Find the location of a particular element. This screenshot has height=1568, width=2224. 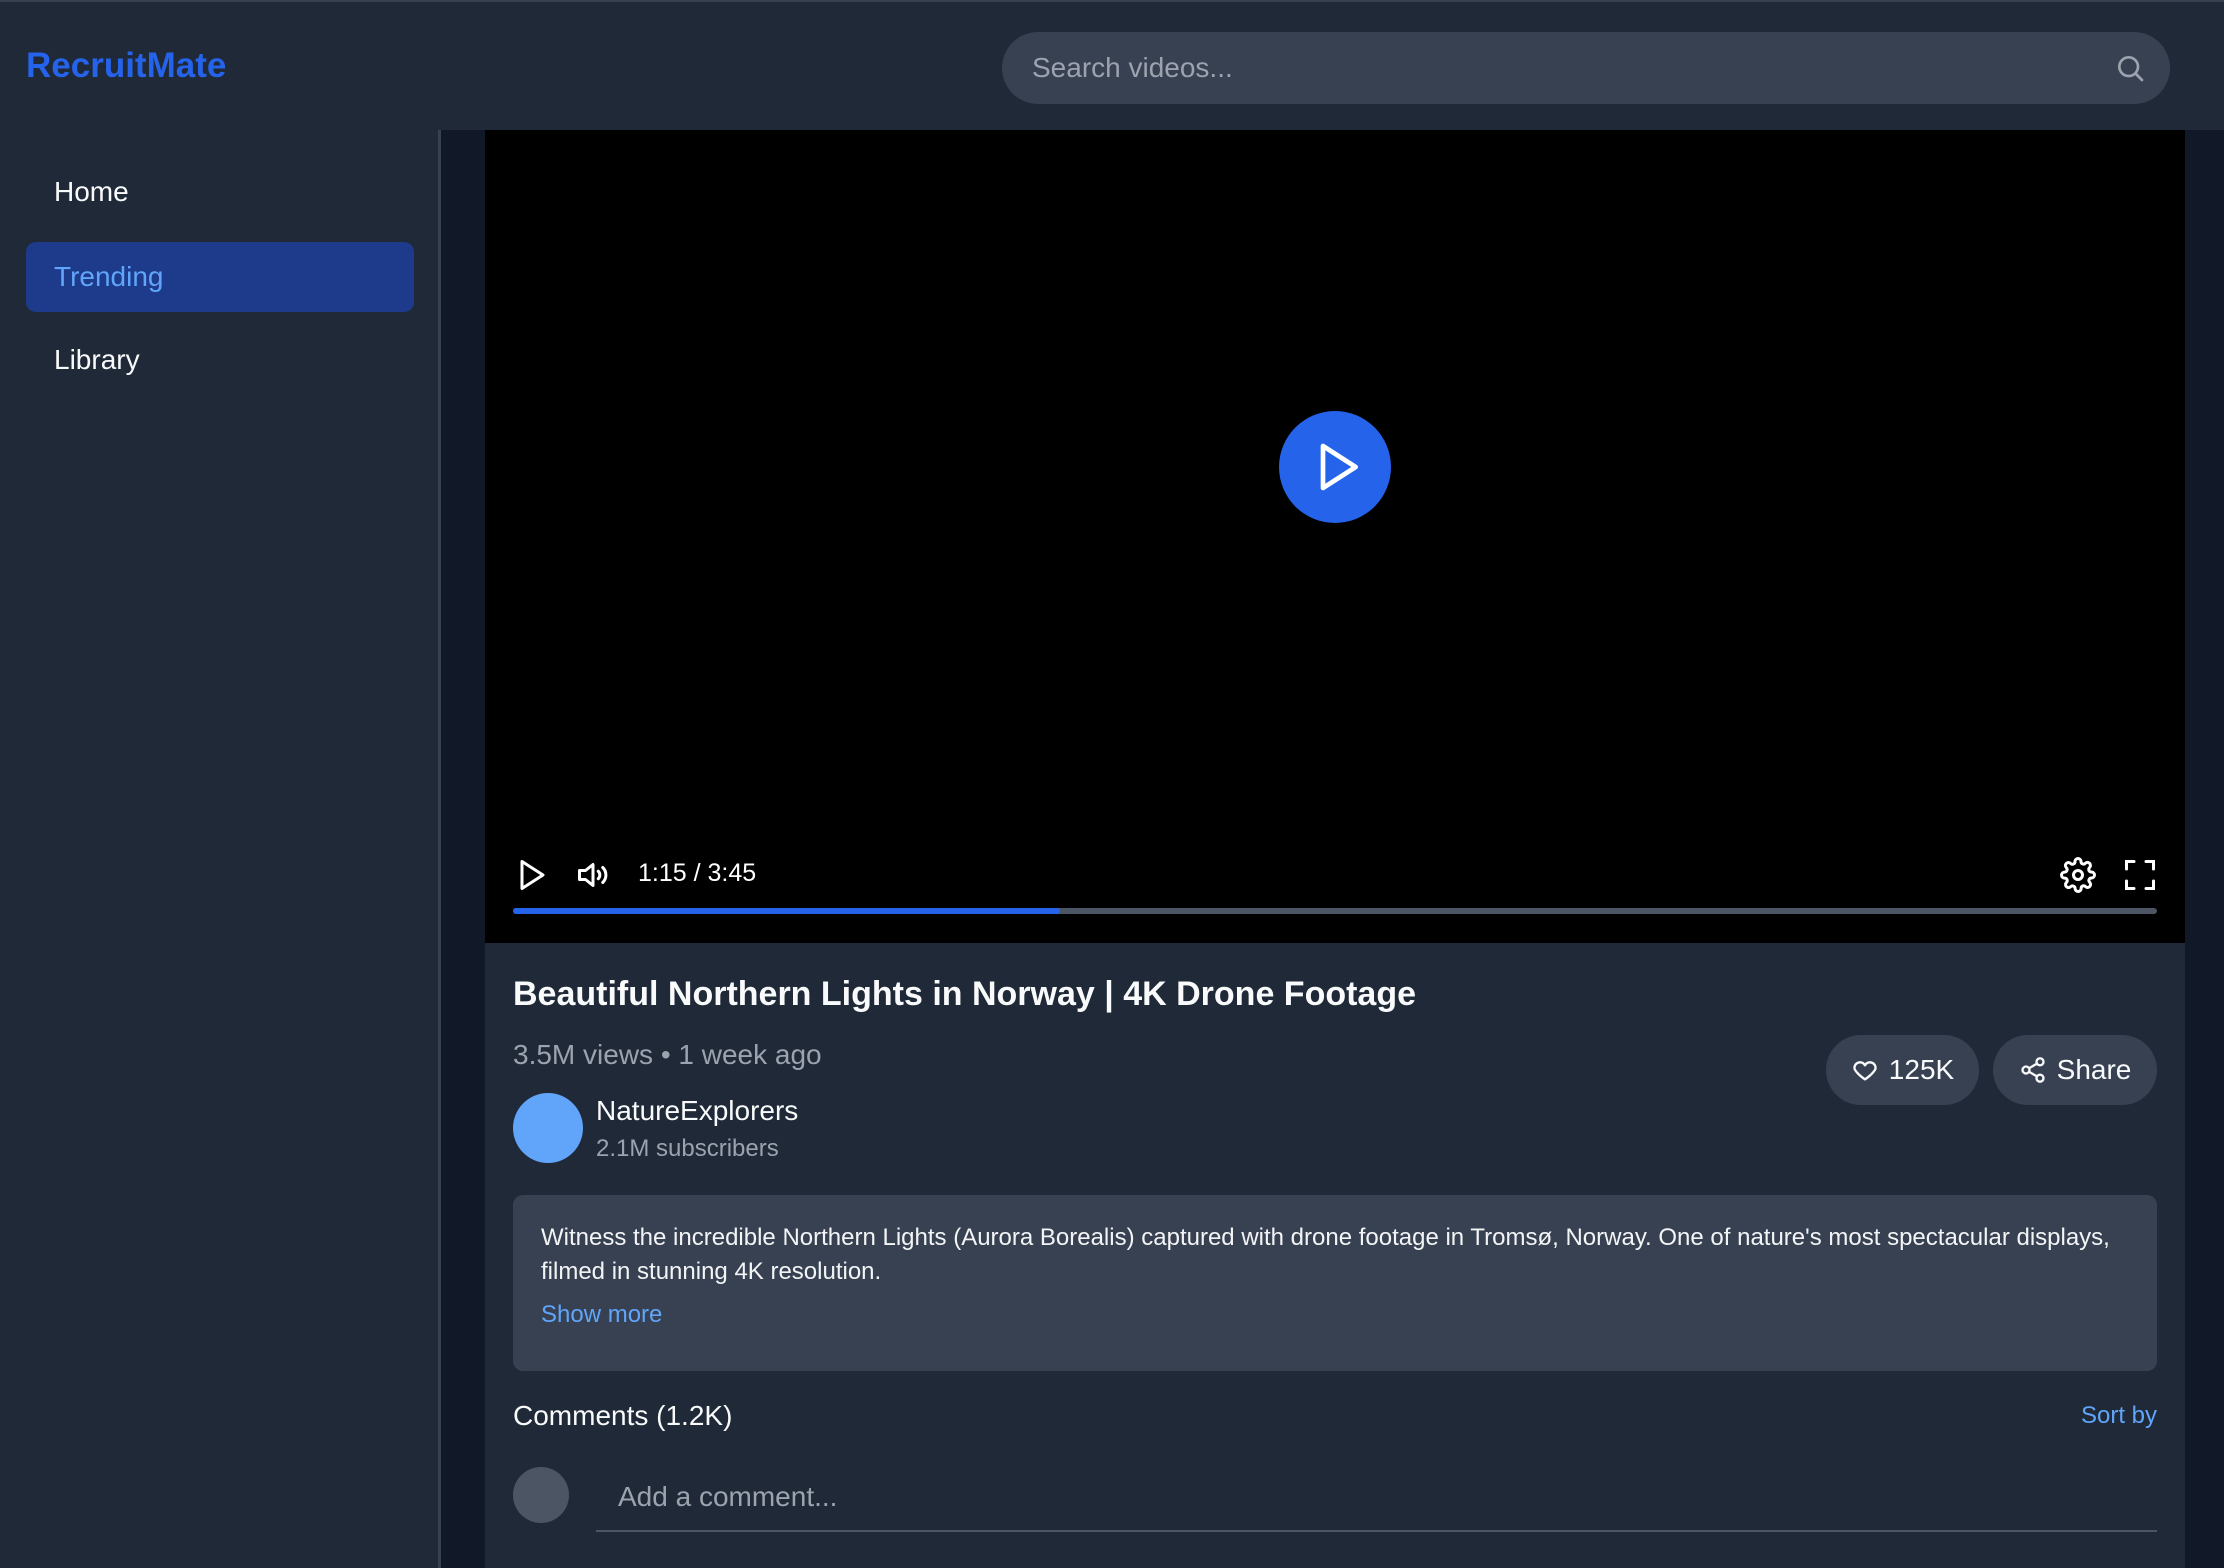

share-icon is located at coordinates (2032, 1070).